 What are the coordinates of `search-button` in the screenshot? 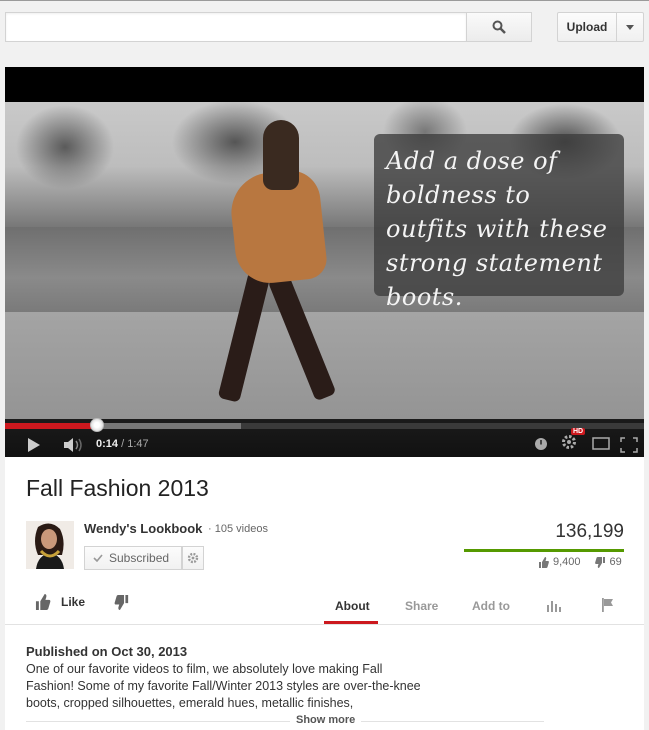 It's located at (499, 27).